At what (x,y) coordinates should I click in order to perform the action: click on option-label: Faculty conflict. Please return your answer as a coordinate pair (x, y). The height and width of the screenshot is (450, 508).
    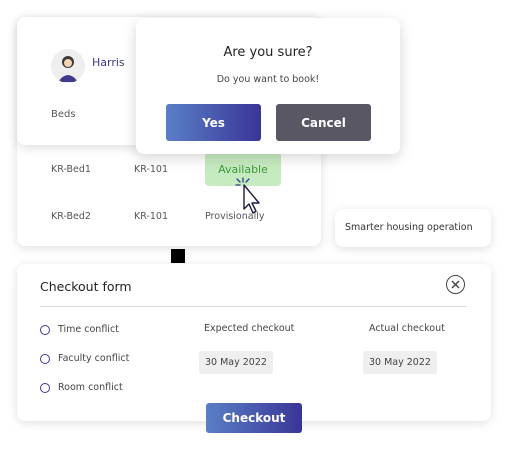
    Looking at the image, I should click on (94, 358).